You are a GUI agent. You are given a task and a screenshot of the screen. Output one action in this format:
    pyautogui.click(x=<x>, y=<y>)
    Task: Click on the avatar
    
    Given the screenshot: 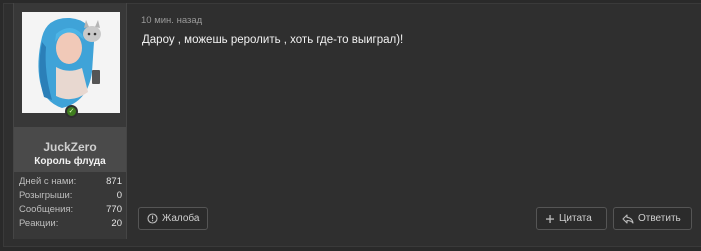 What is the action you would take?
    pyautogui.click(x=71, y=62)
    